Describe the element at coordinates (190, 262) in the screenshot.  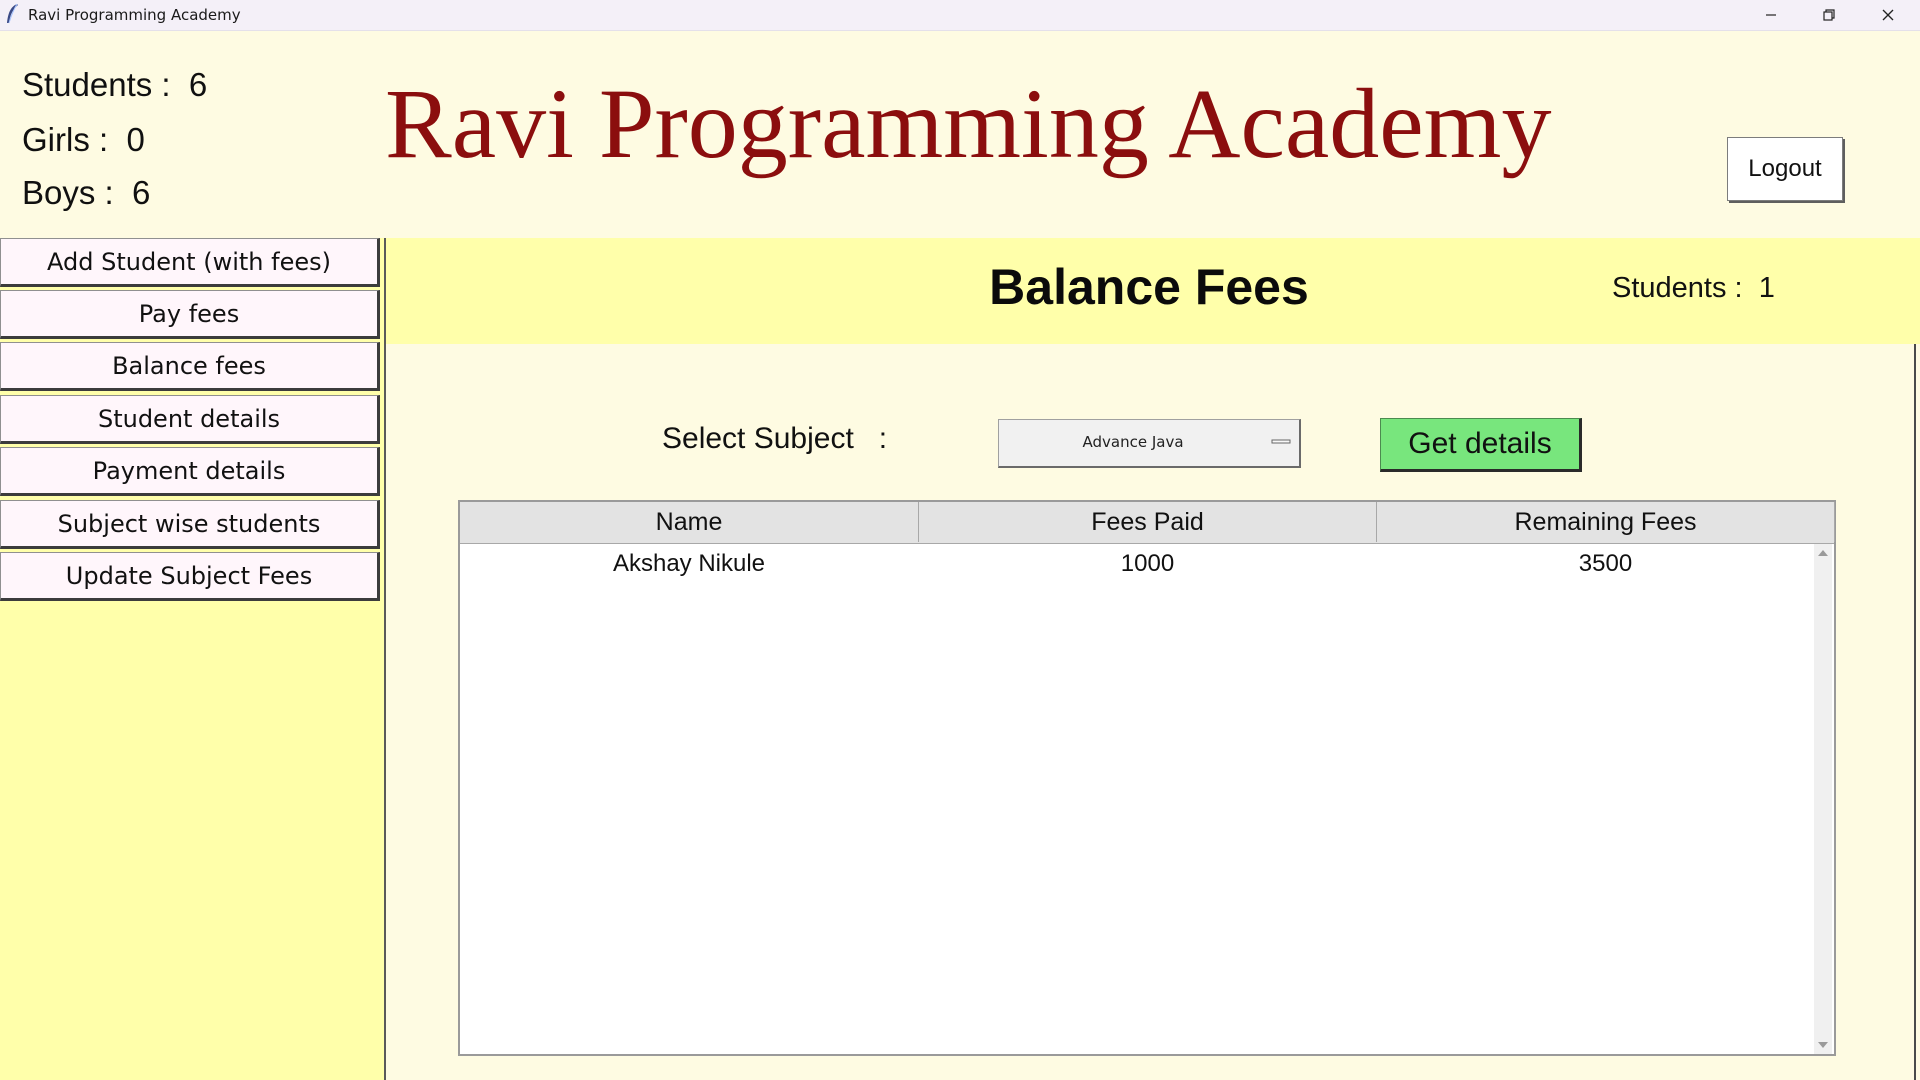
I see `sidebar-item-add-student: Add Student (with fees)` at that location.